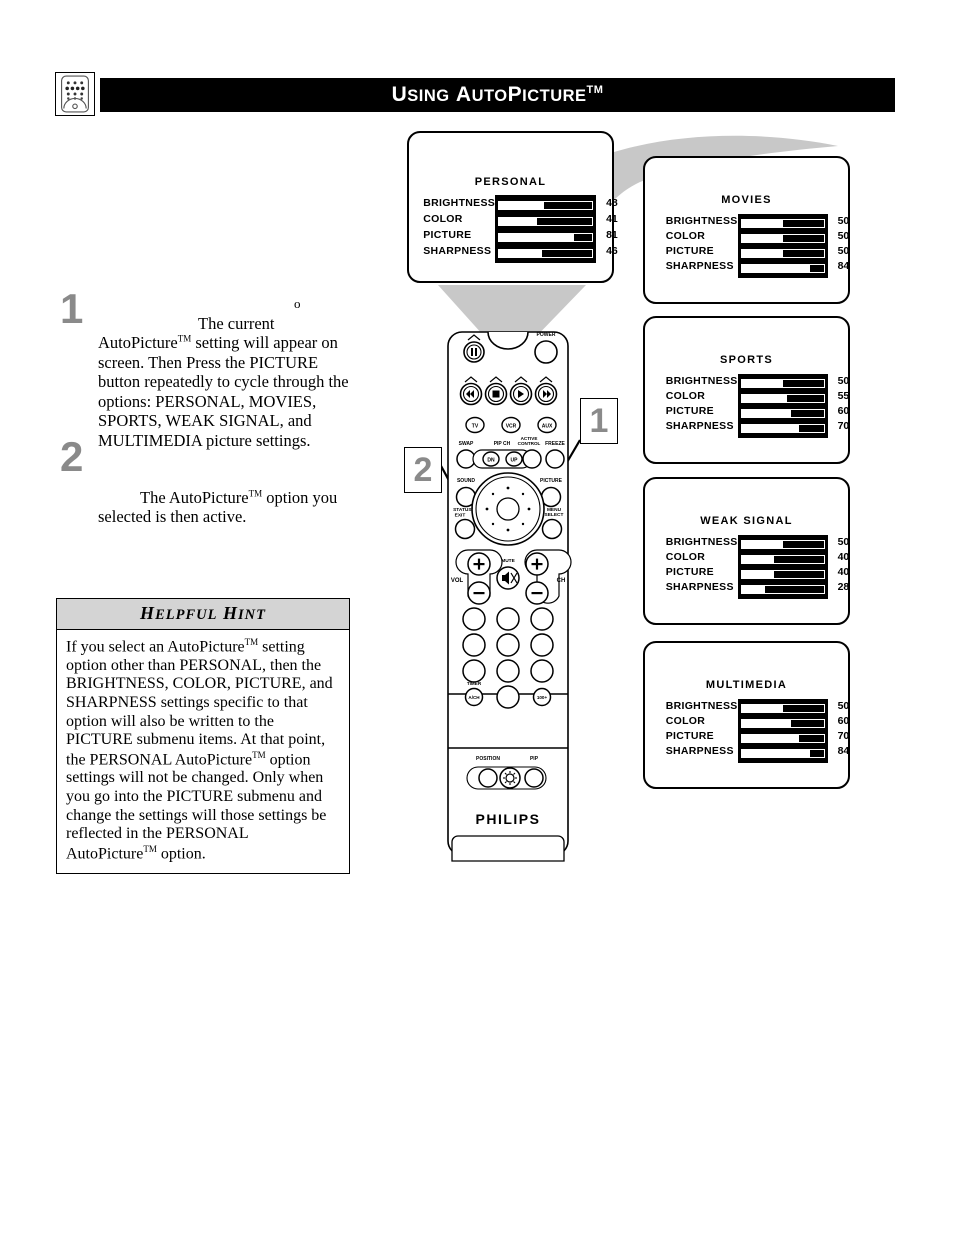  I want to click on pip-ch-up-button: UP, so click(514, 459).